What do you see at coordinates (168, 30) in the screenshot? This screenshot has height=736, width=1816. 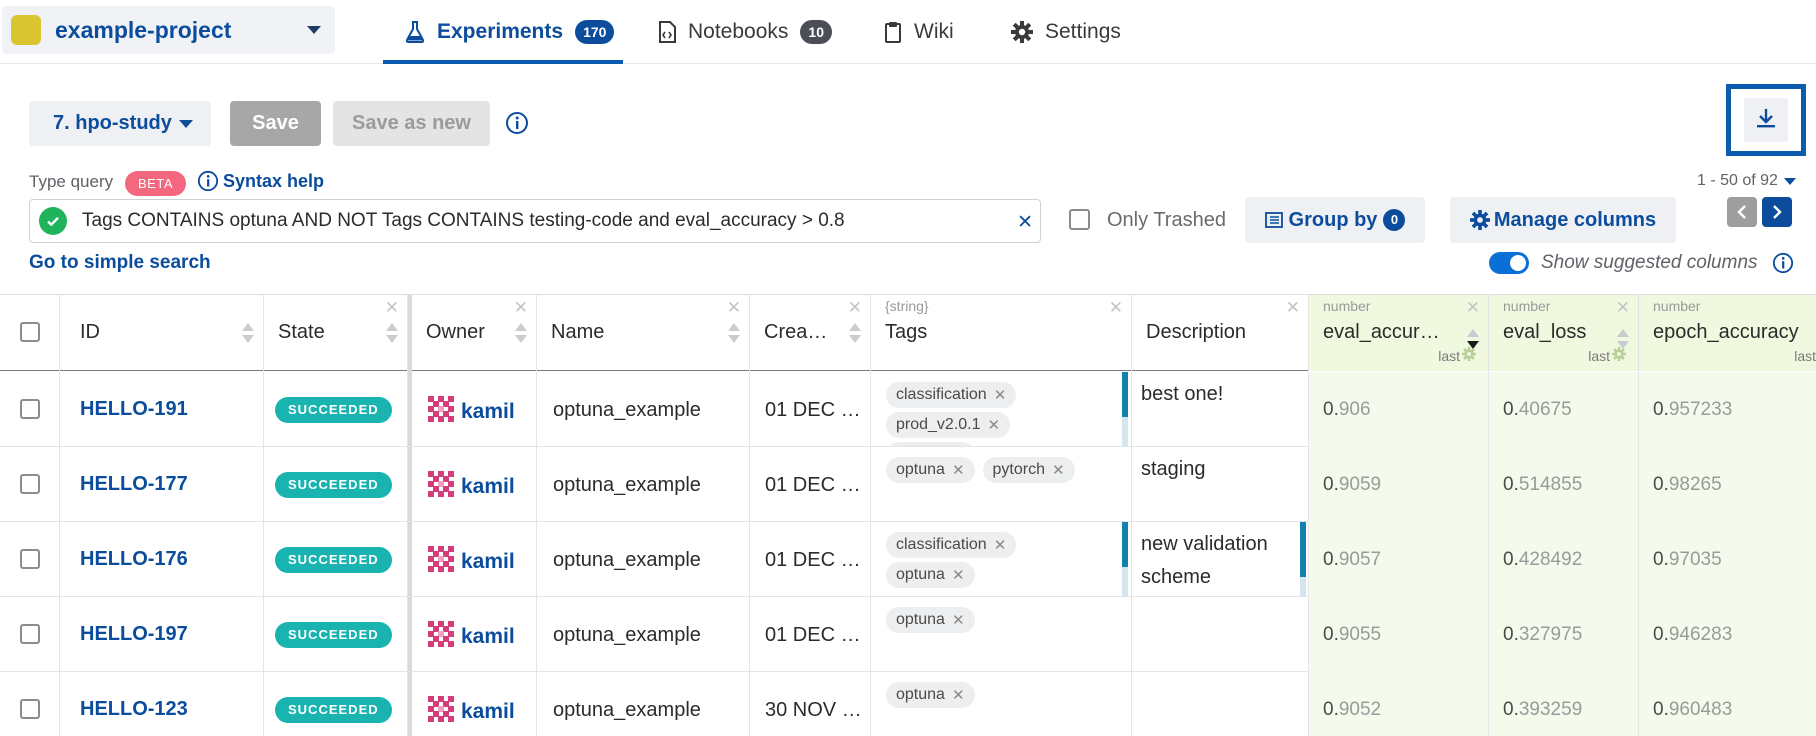 I see `project-selector: example-project` at bounding box center [168, 30].